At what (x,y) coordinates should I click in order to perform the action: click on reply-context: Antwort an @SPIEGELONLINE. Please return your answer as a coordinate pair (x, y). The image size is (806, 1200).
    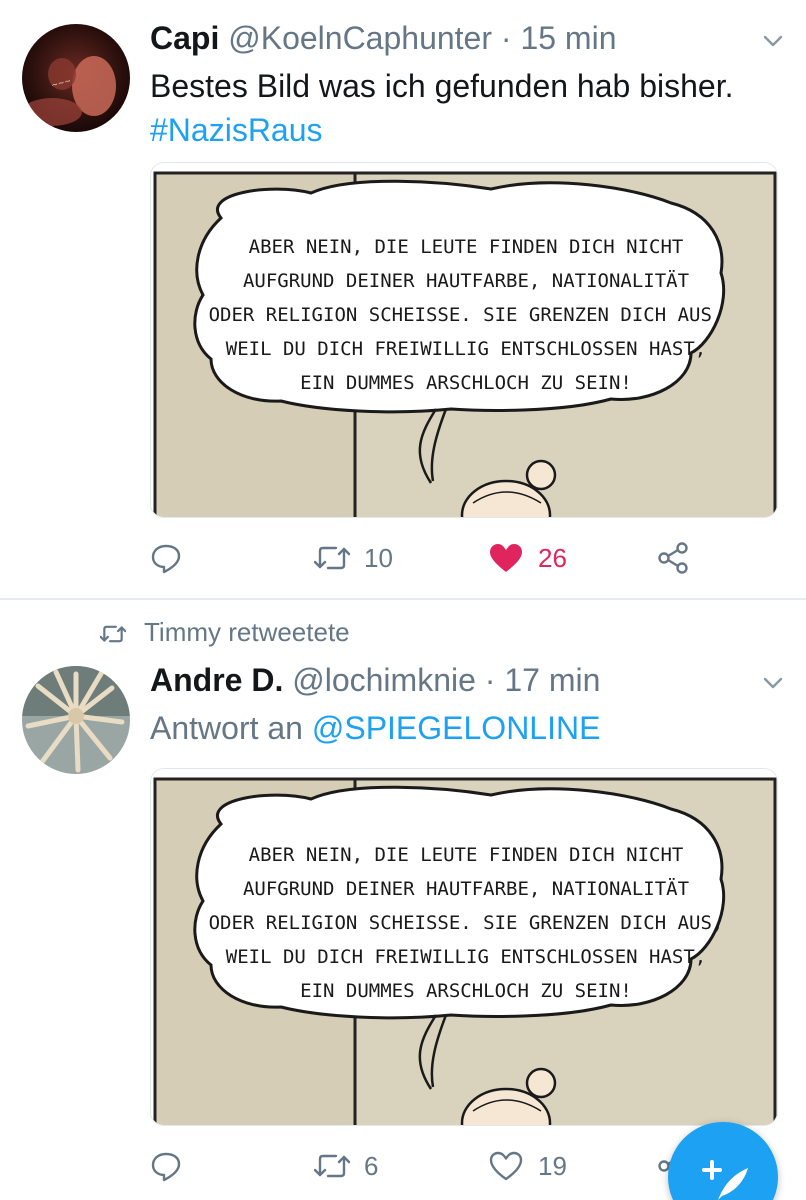
    Looking at the image, I should click on (375, 728).